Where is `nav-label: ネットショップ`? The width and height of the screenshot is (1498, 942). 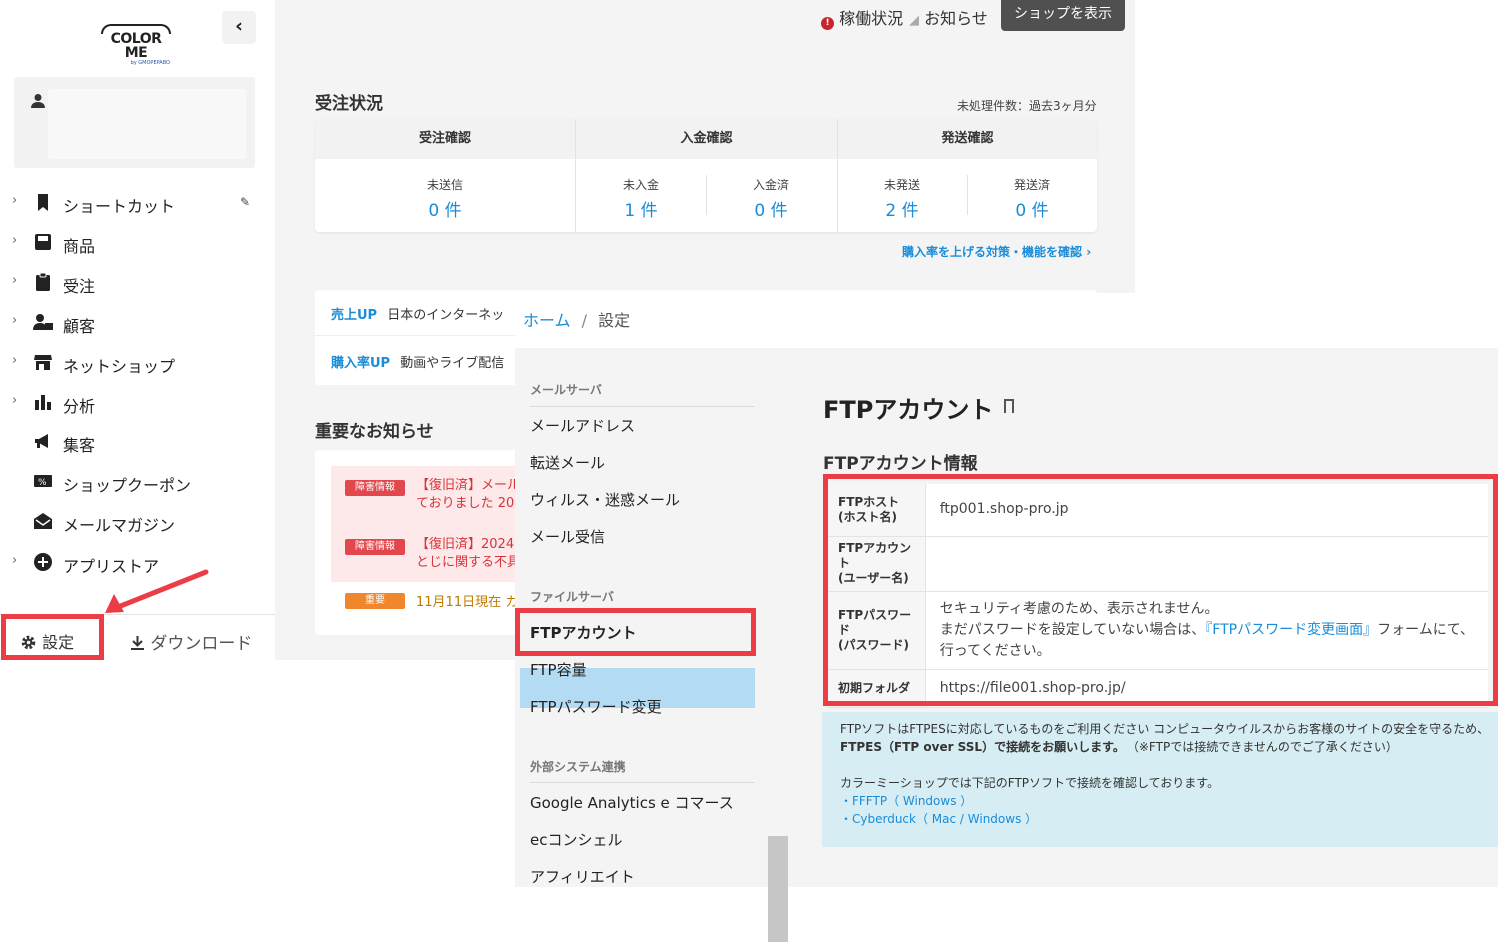
nav-label: ネットショップ is located at coordinates (119, 366).